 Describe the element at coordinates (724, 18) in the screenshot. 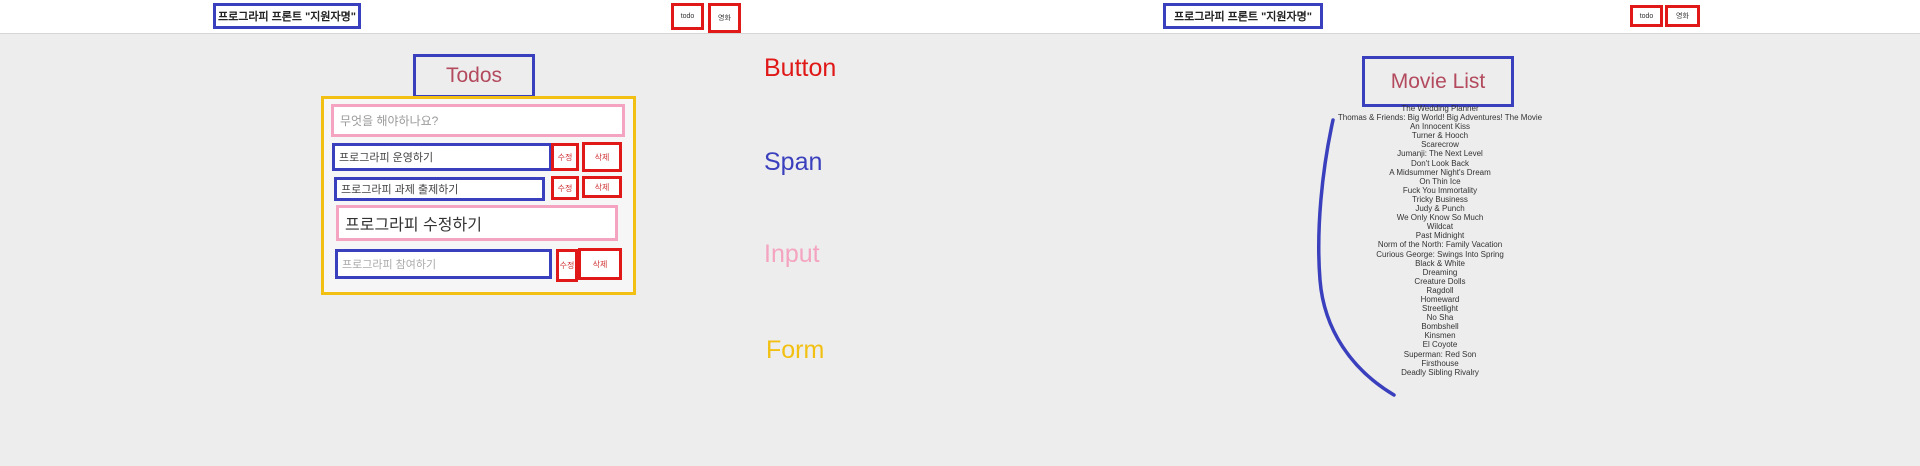

I see `header-movie-button-left: 영화` at that location.